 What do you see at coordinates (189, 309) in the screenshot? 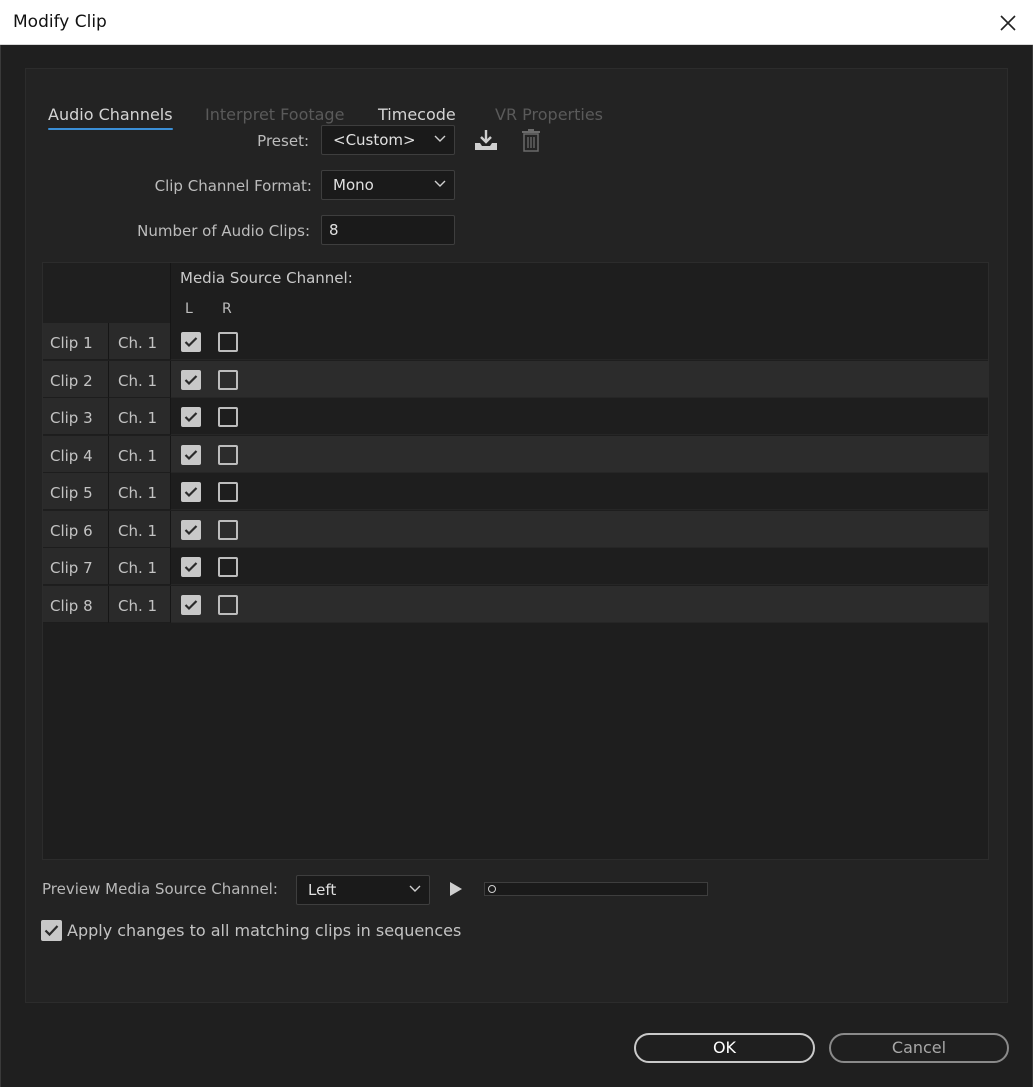
I see `column-header-l: L` at bounding box center [189, 309].